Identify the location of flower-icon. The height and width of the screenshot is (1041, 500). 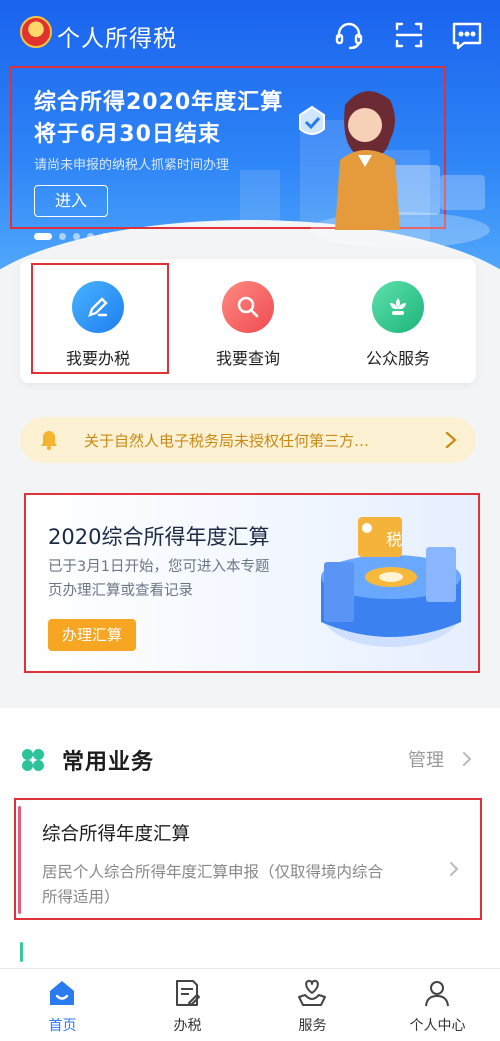
(398, 307).